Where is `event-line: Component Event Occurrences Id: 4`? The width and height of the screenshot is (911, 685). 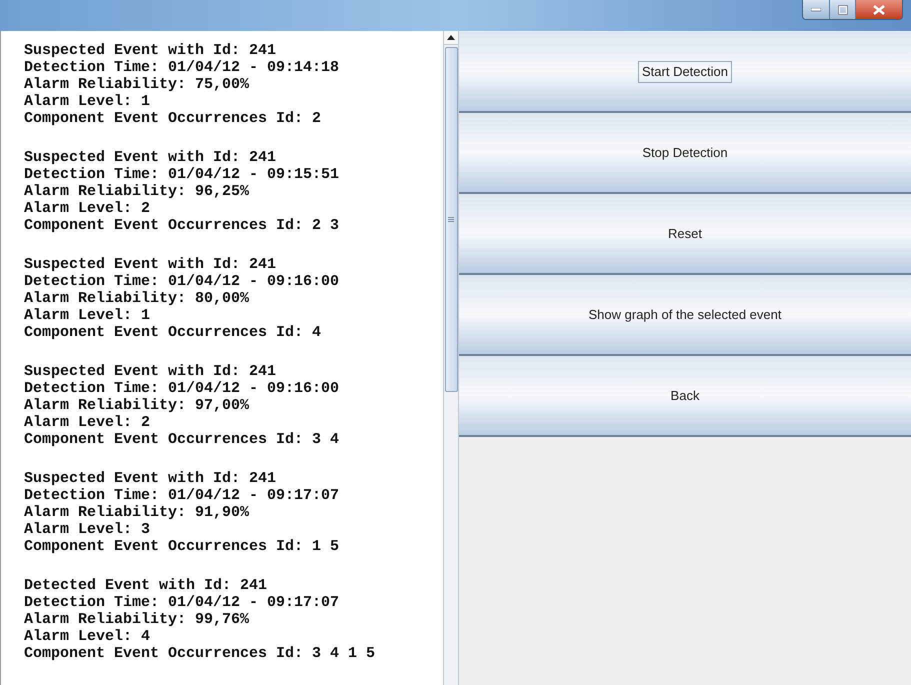
event-line: Component Event Occurrences Id: 4 is located at coordinates (173, 332).